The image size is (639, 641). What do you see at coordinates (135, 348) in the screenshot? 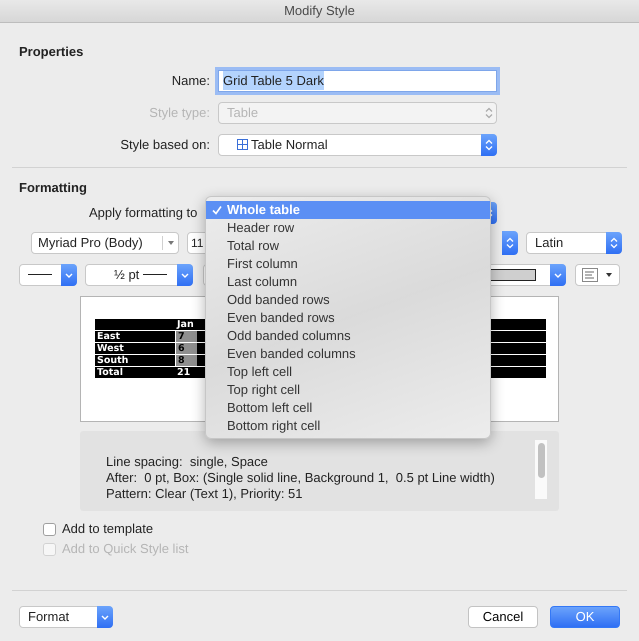
I see `table-cell: West` at bounding box center [135, 348].